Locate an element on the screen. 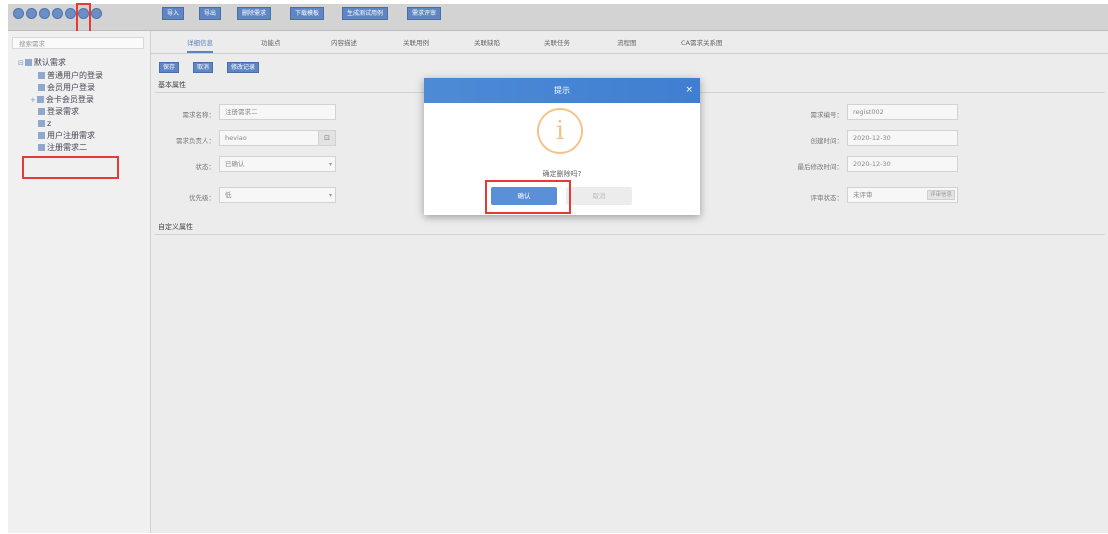  field-label-id: 需求编号： is located at coordinates (827, 115).